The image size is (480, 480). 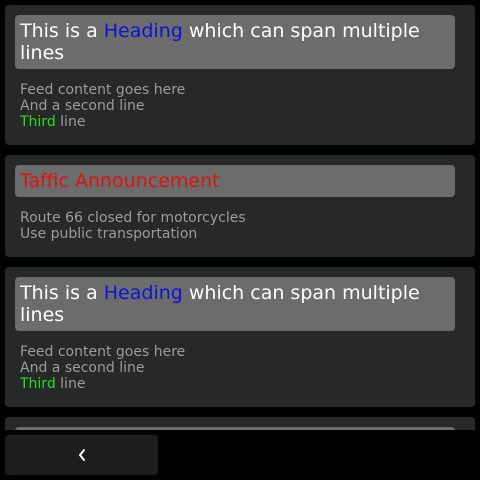 What do you see at coordinates (109, 234) in the screenshot?
I see `body-line: Use public transportation` at bounding box center [109, 234].